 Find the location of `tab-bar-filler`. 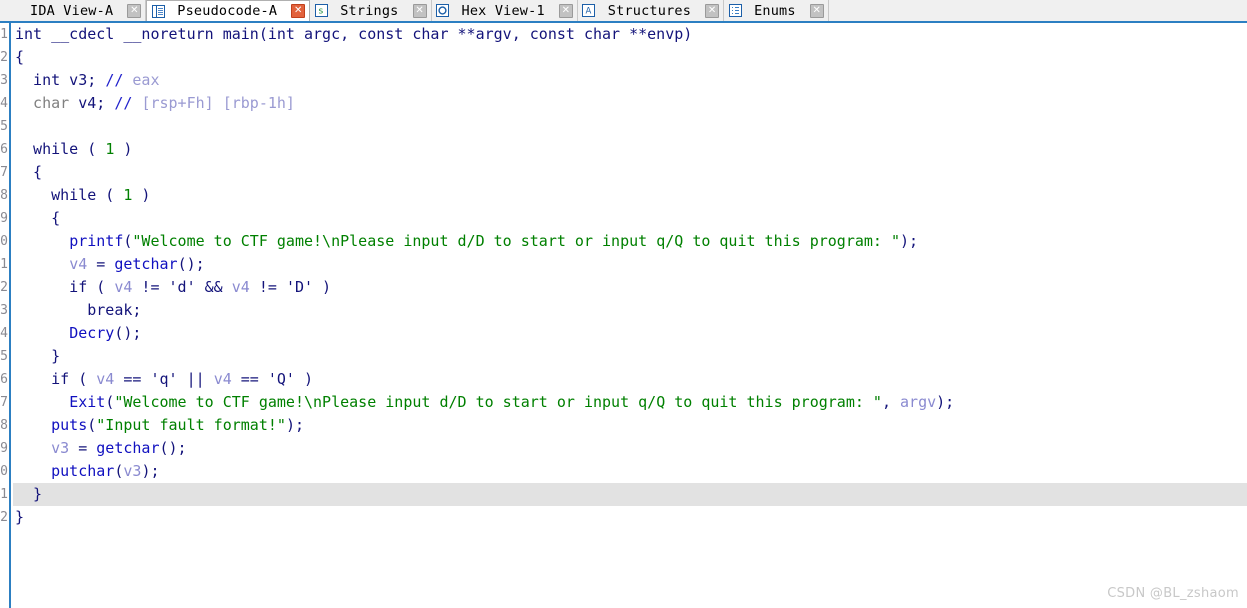

tab-bar-filler is located at coordinates (1037, 10).